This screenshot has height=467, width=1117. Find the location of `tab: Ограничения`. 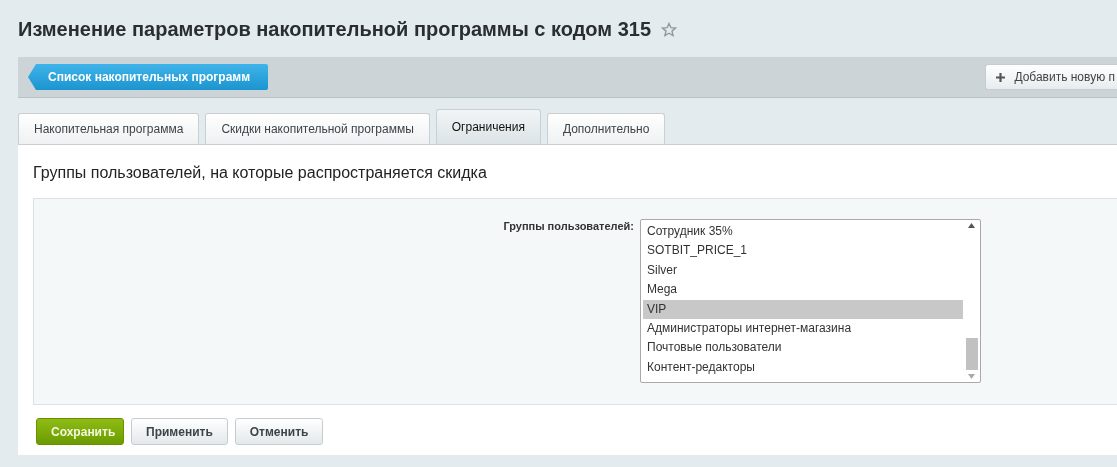

tab: Ограничения is located at coordinates (488, 126).